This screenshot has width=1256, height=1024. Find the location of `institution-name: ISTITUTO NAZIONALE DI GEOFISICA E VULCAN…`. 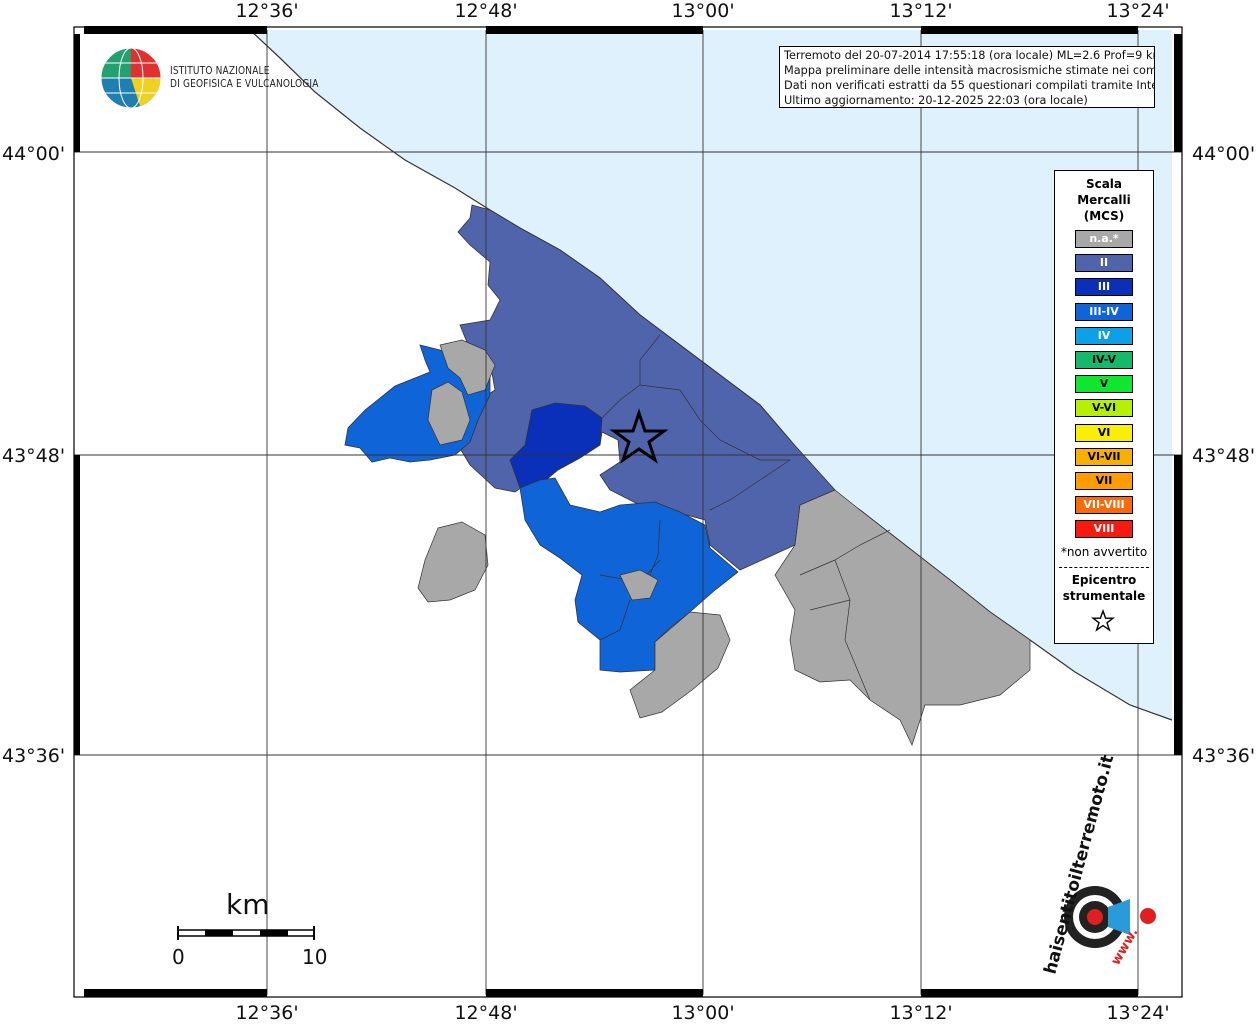

institution-name: ISTITUTO NAZIONALE DI GEOFISICA E VULCAN… is located at coordinates (244, 77).